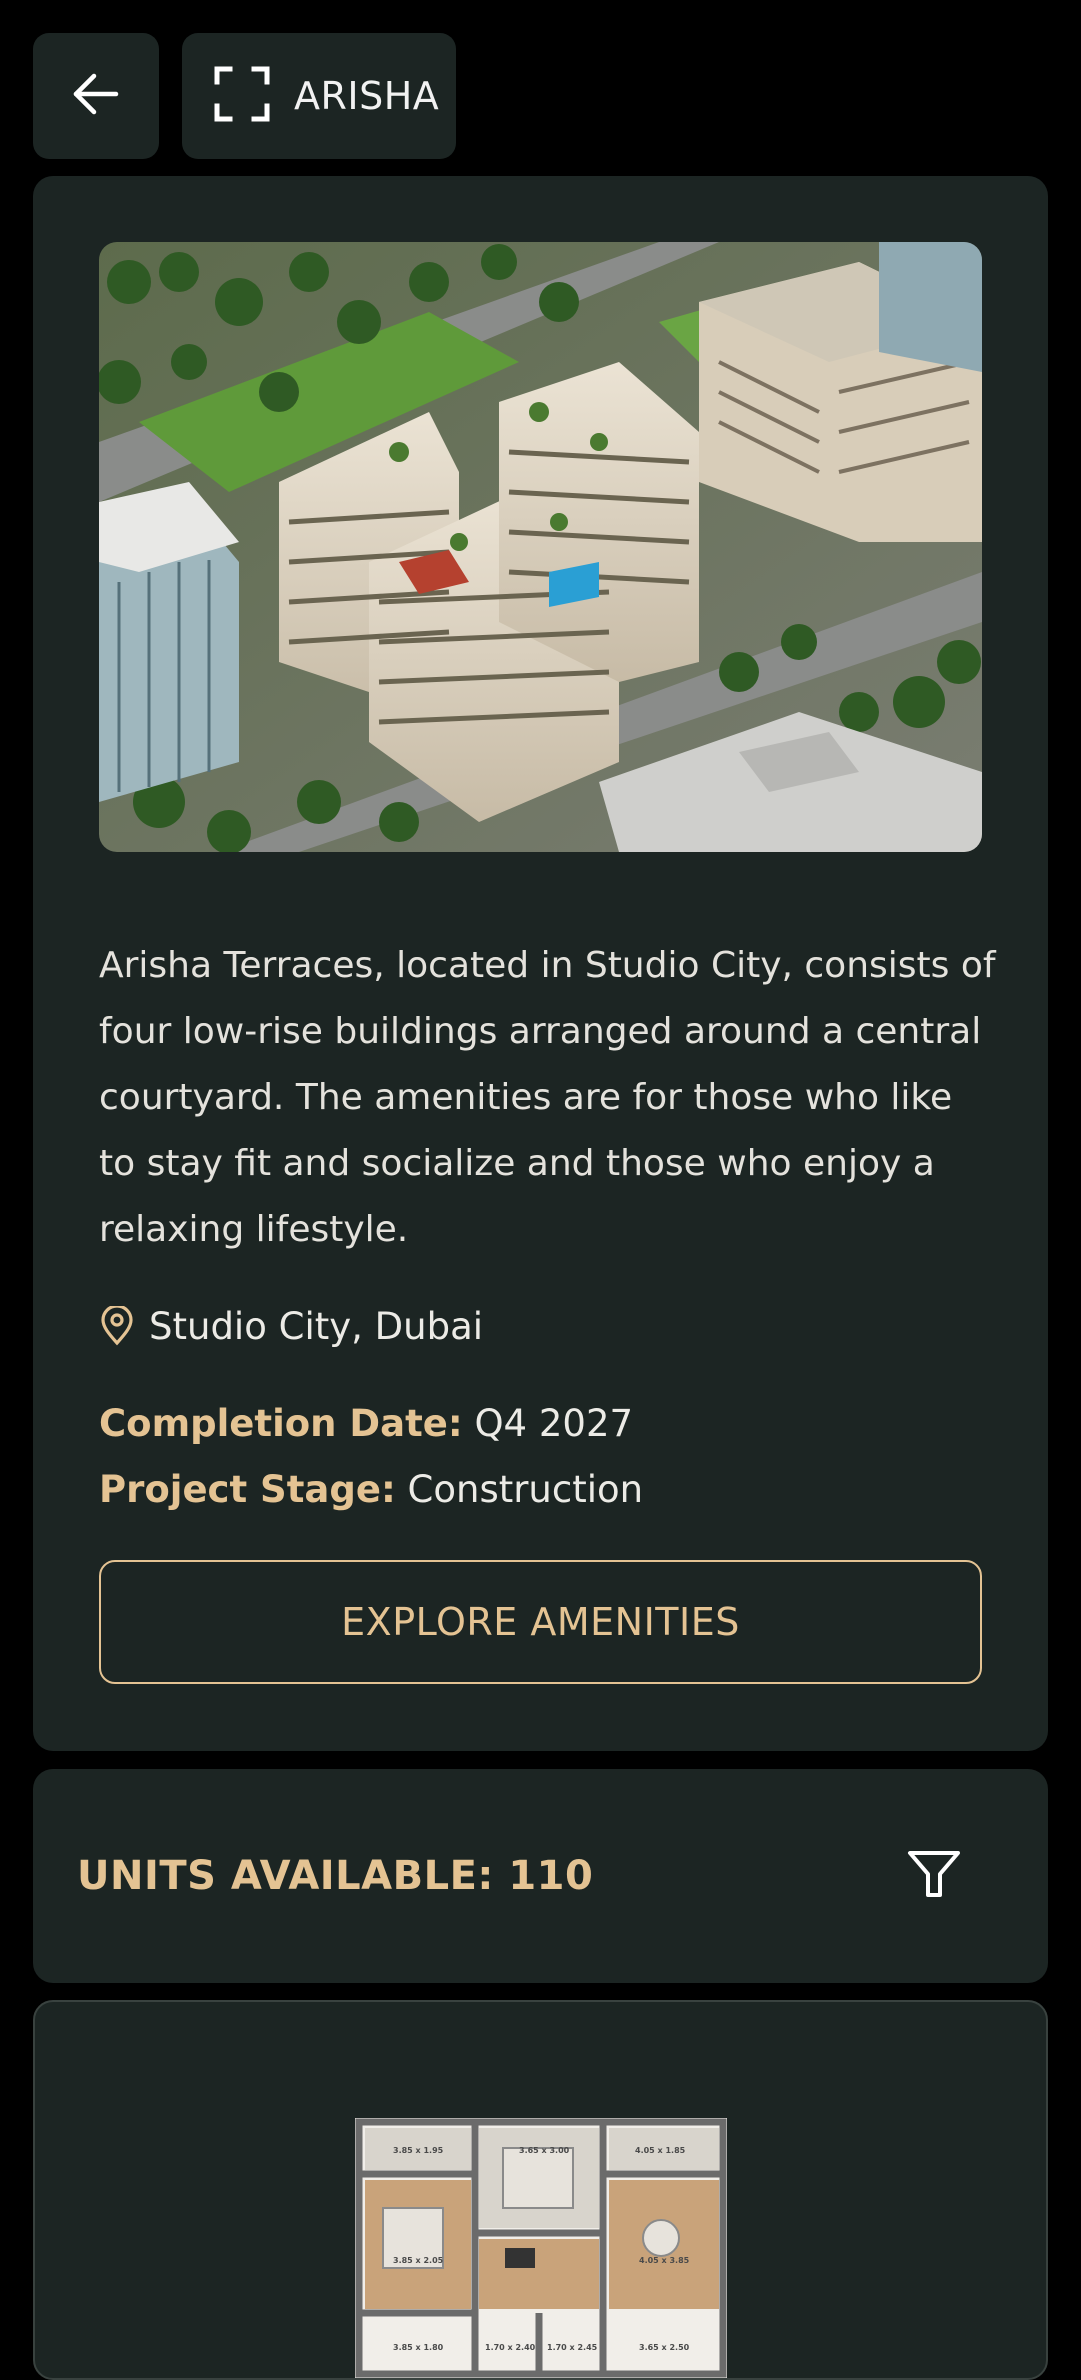 The width and height of the screenshot is (1081, 2380). I want to click on floorplan-dim-4: 3.85 x 2.05, so click(418, 2260).